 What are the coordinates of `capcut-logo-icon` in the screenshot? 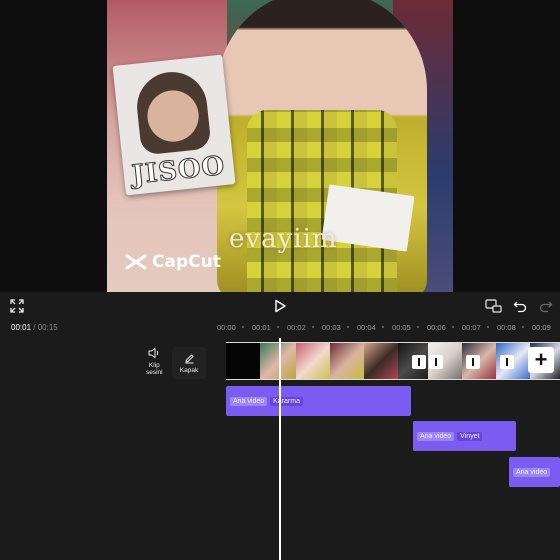 It's located at (136, 262).